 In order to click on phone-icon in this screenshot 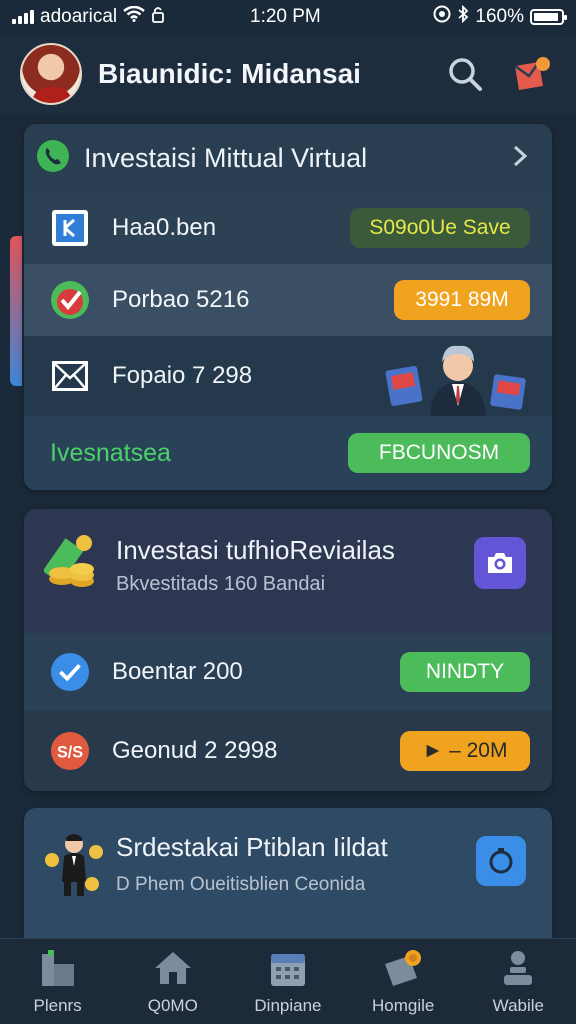, I will do `click(53, 158)`.